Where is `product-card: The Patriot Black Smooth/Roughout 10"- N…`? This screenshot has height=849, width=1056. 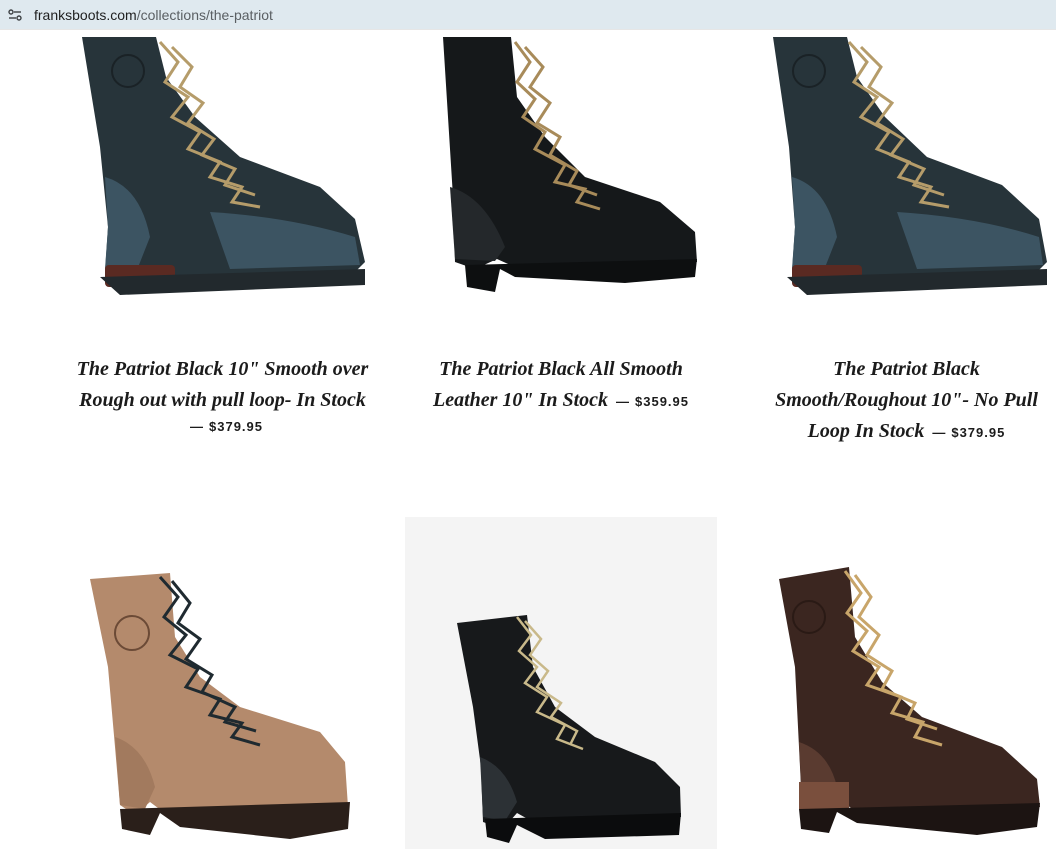
product-card: The Patriot Black Smooth/Roughout 10"- N… is located at coordinates (896, 247).